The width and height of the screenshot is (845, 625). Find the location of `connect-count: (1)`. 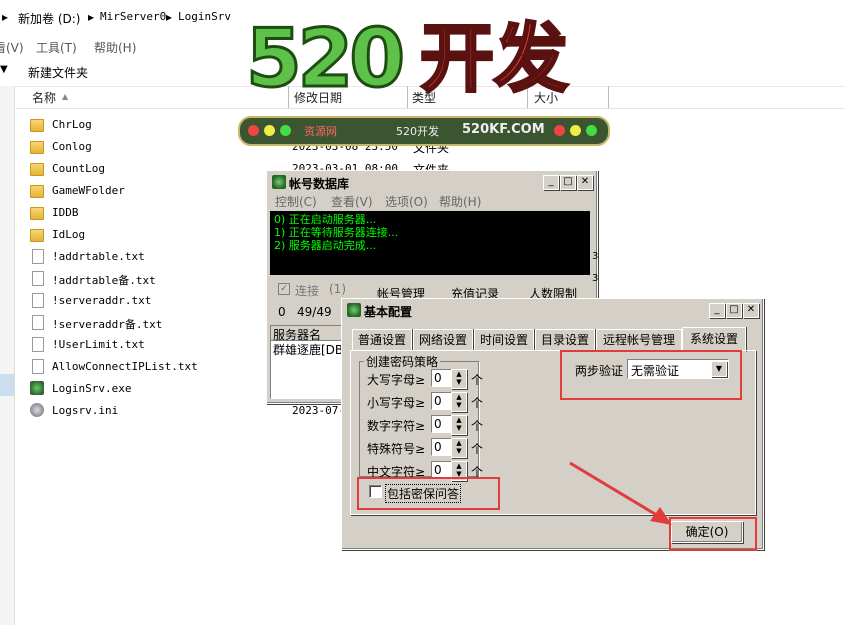

connect-count: (1) is located at coordinates (337, 289).